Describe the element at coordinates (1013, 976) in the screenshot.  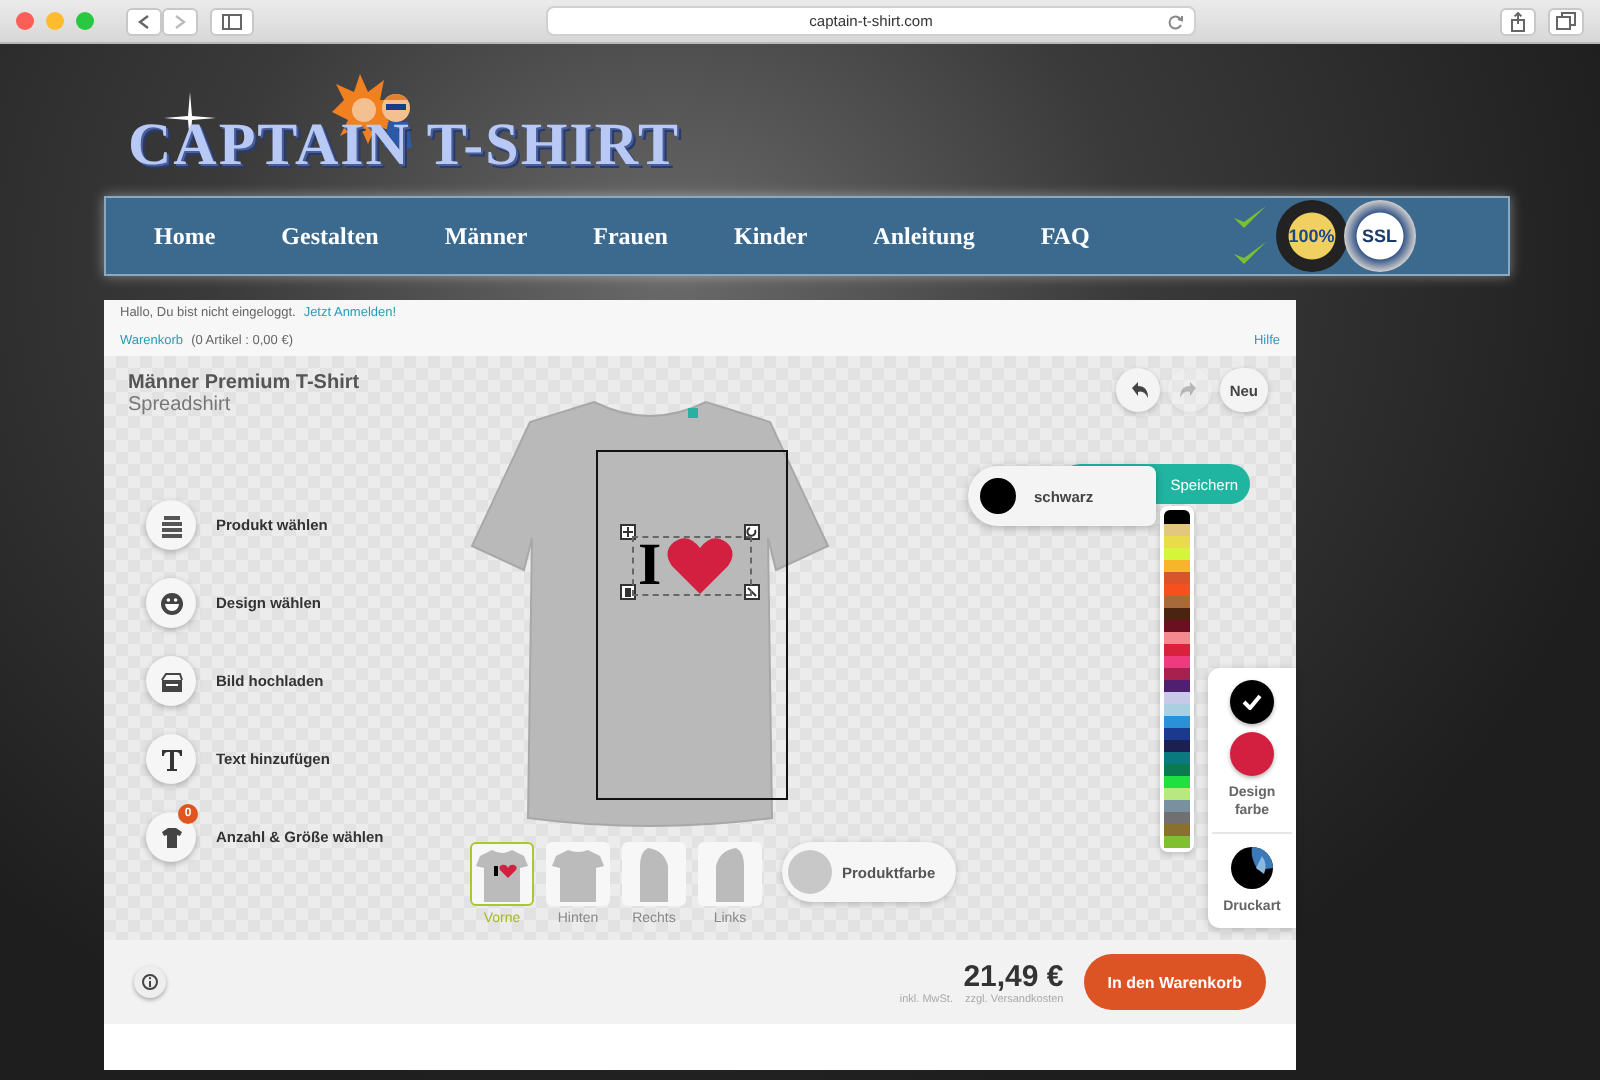
I see `price-text: 21,49 €` at that location.